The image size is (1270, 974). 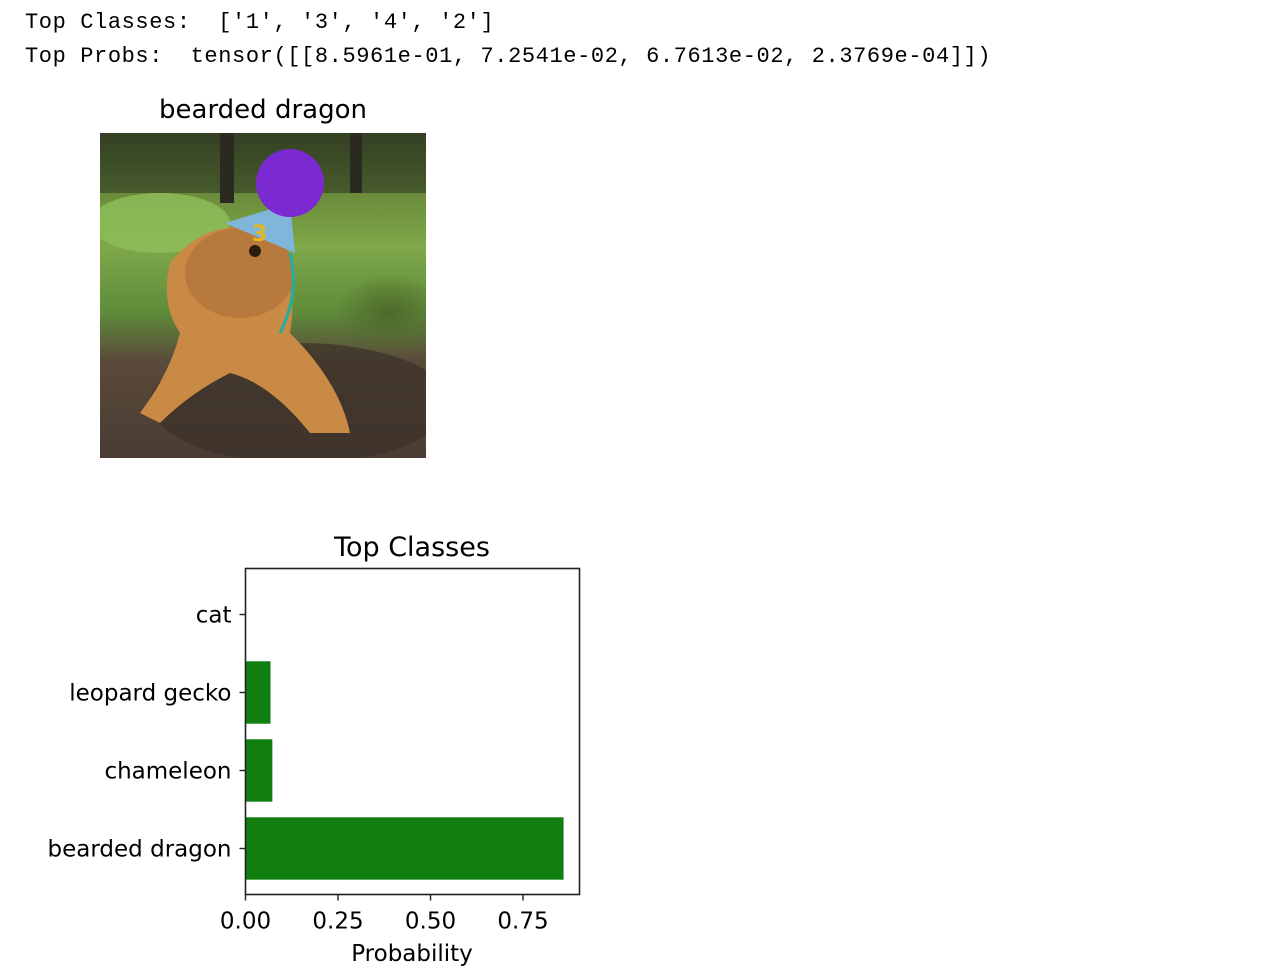 What do you see at coordinates (167, 771) in the screenshot?
I see `y-tick-label: chameleon` at bounding box center [167, 771].